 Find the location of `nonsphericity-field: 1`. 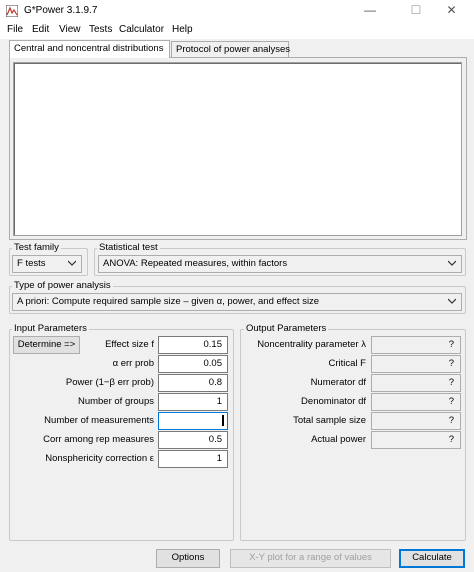

nonsphericity-field: 1 is located at coordinates (193, 459).